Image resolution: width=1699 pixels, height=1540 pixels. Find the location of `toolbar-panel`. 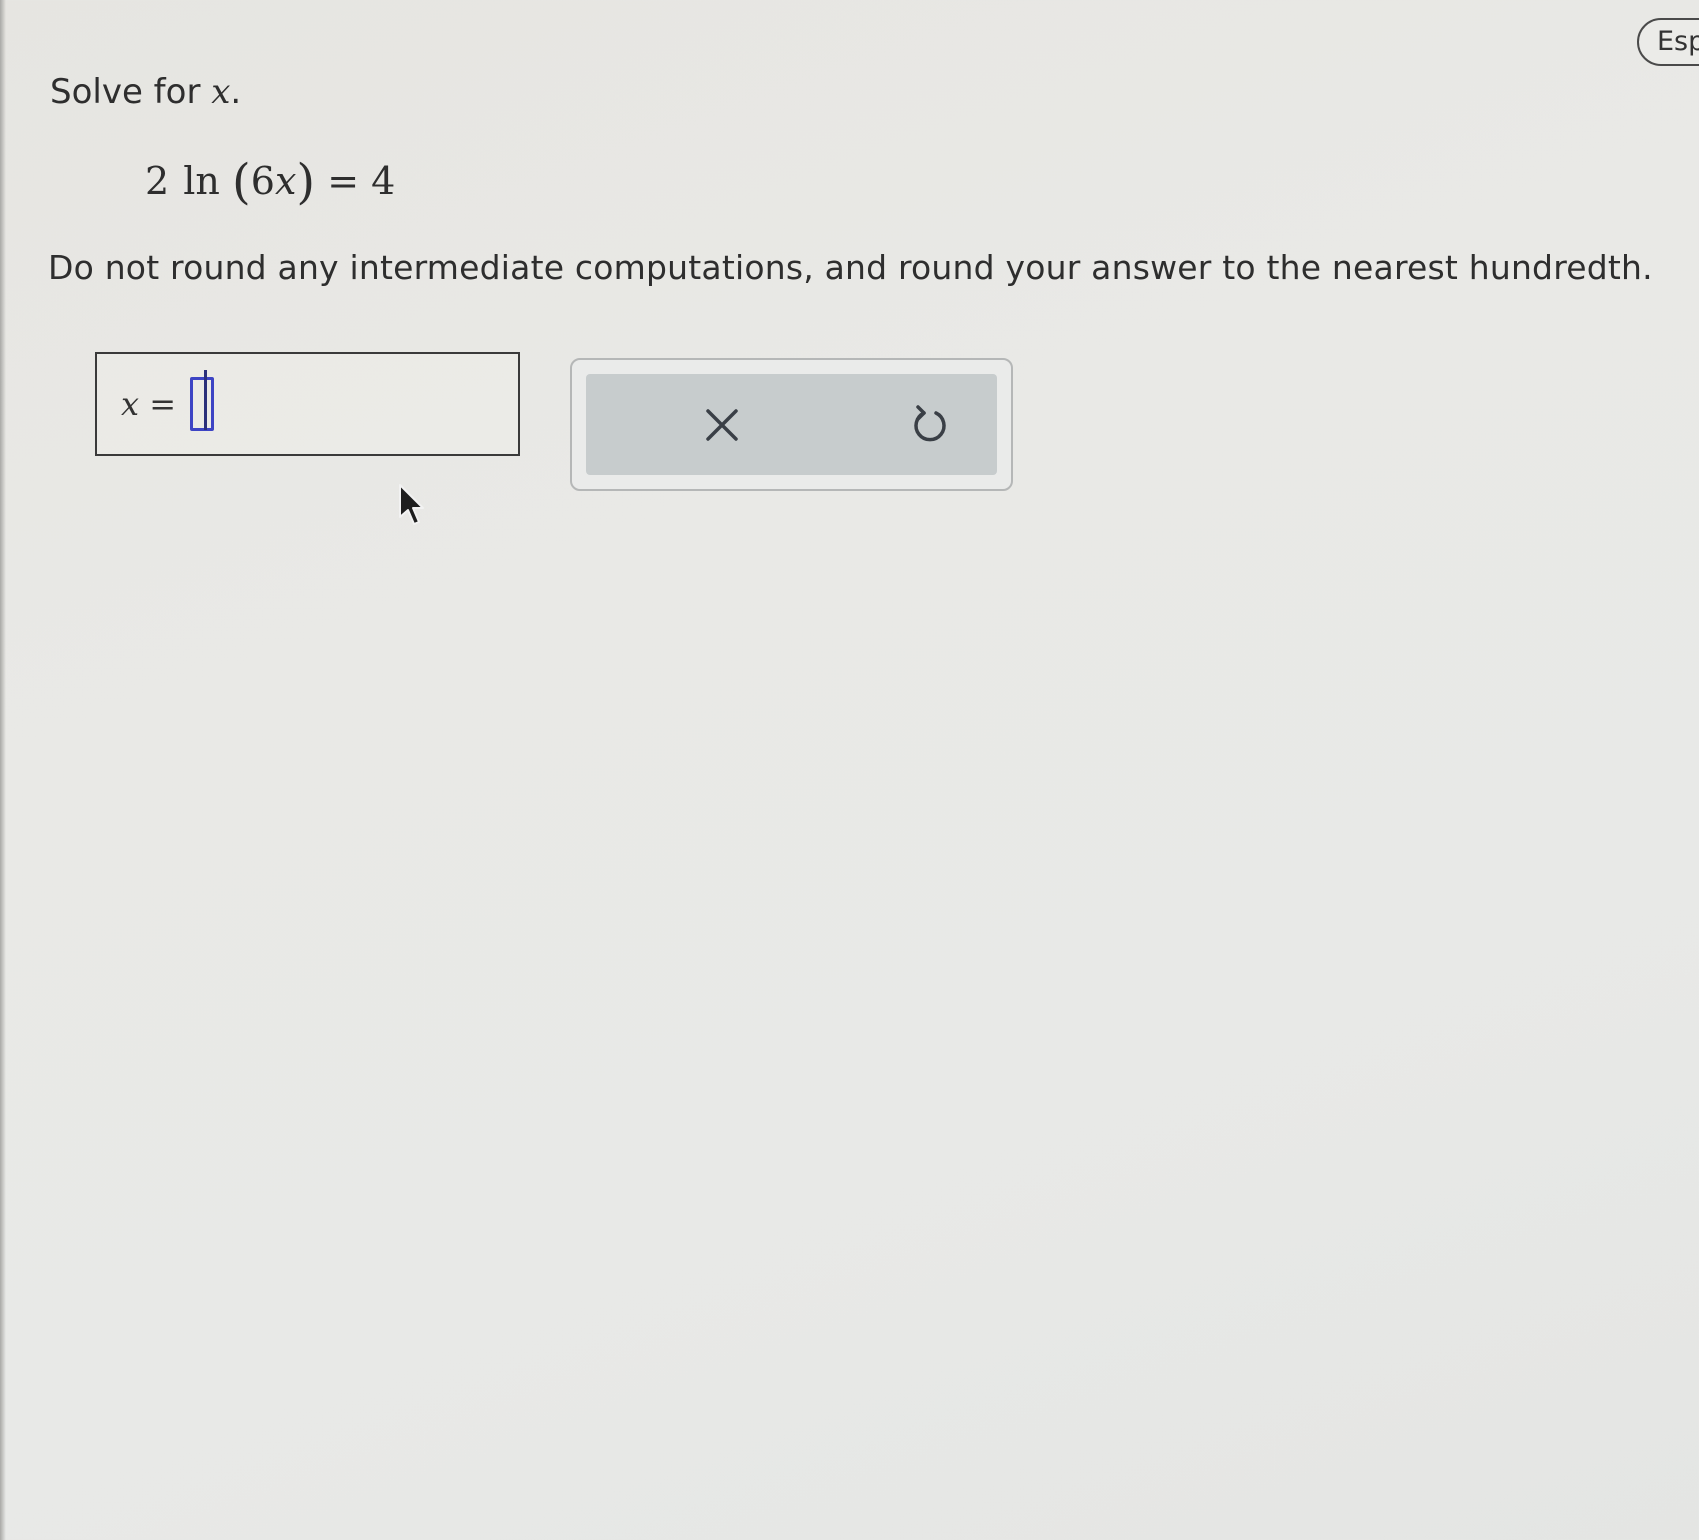

toolbar-panel is located at coordinates (791, 424).